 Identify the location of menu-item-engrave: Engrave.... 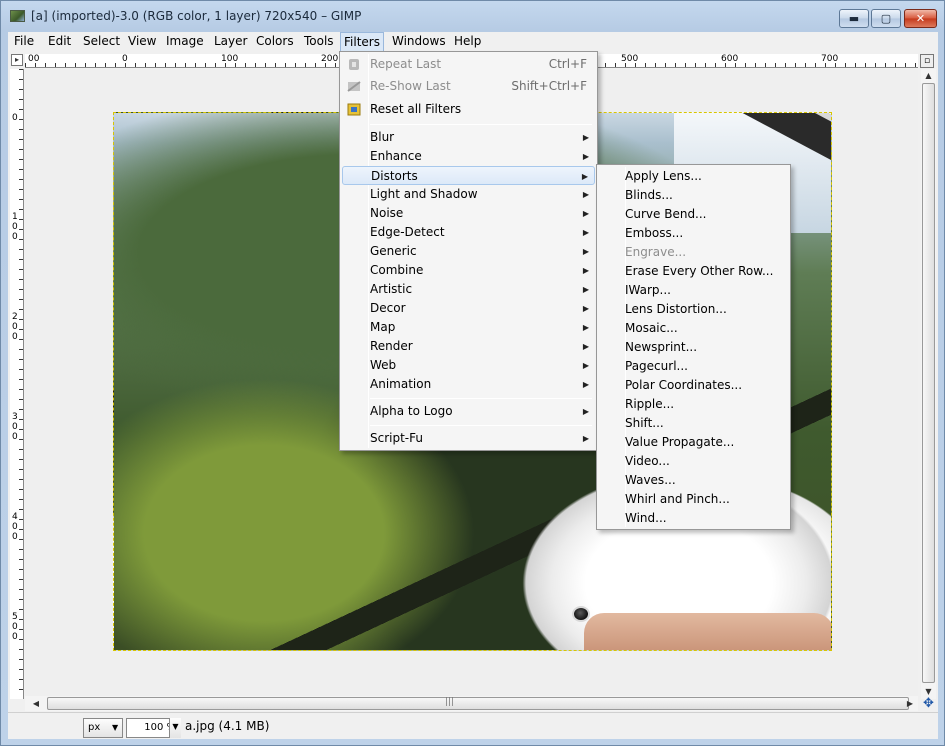
(693, 252).